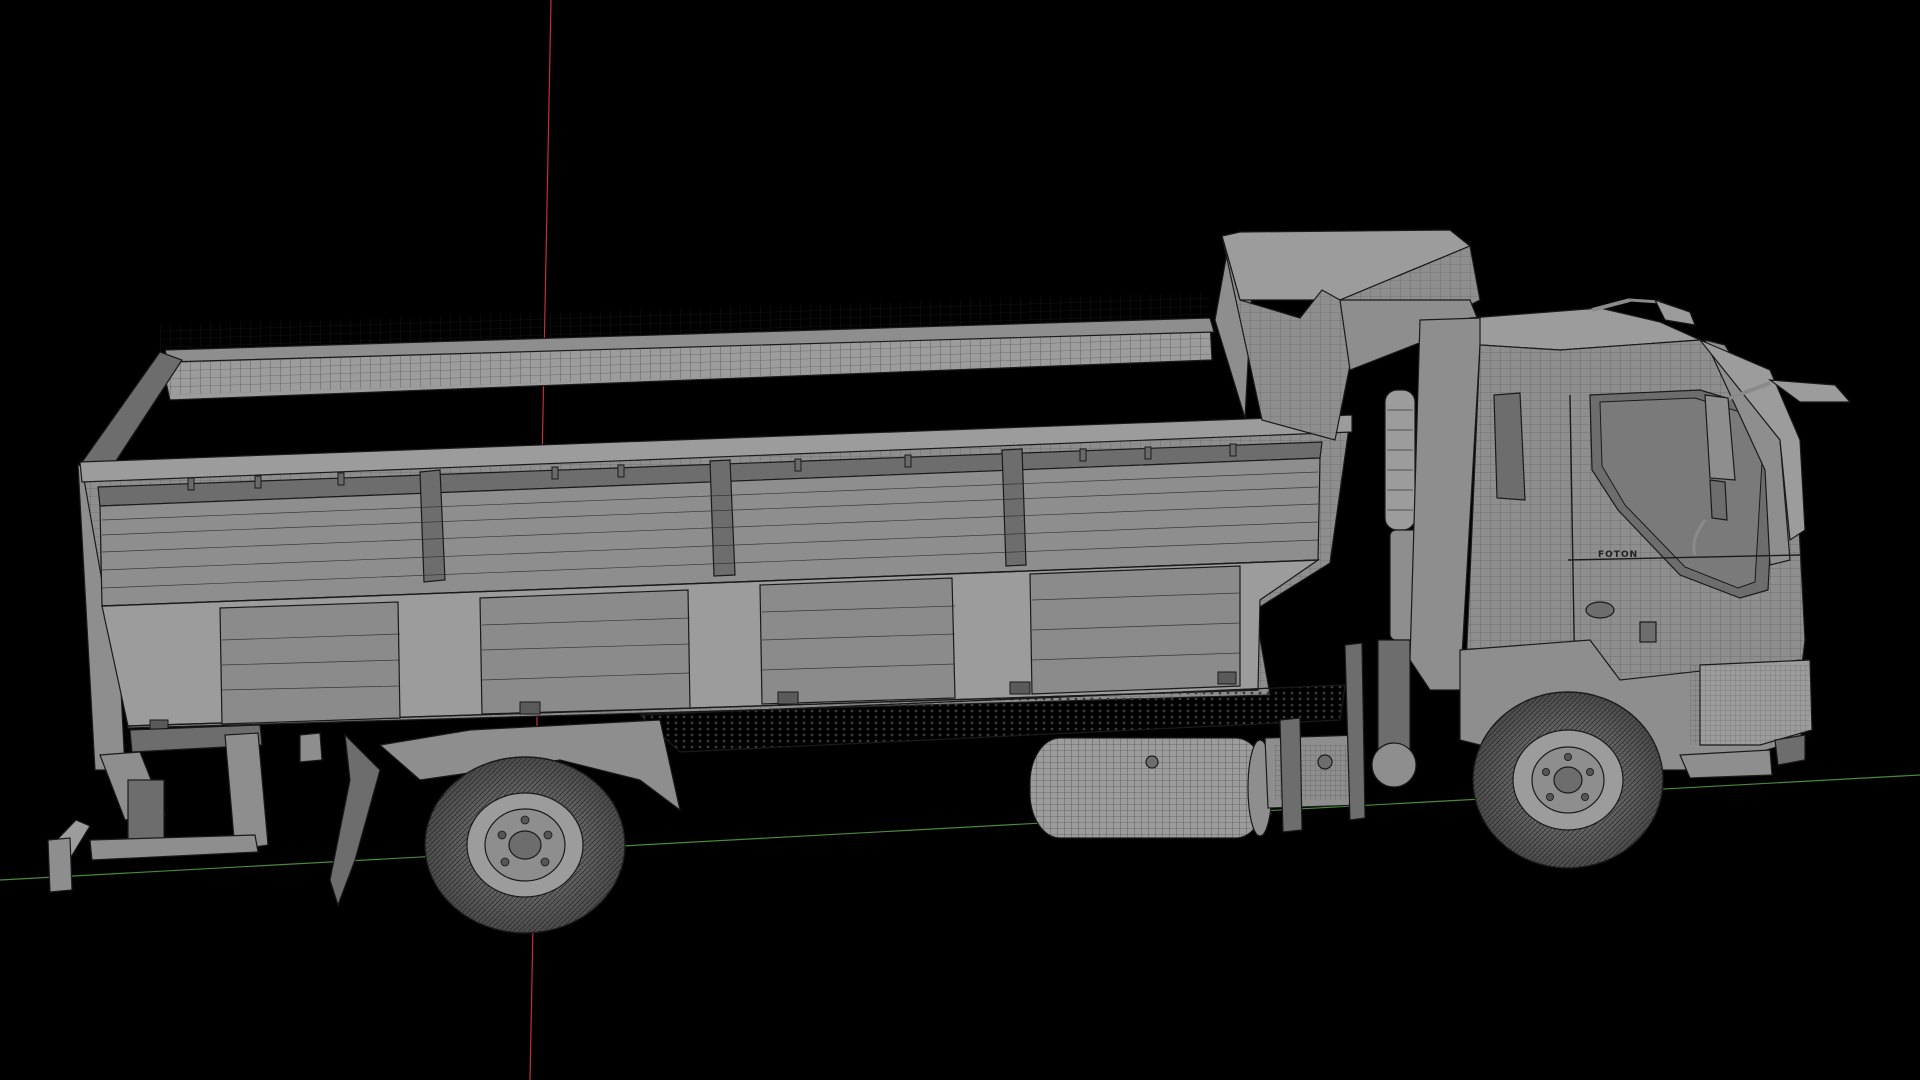 The height and width of the screenshot is (1080, 1920). Describe the element at coordinates (529, 826) in the screenshot. I see `rear-wheel` at that location.